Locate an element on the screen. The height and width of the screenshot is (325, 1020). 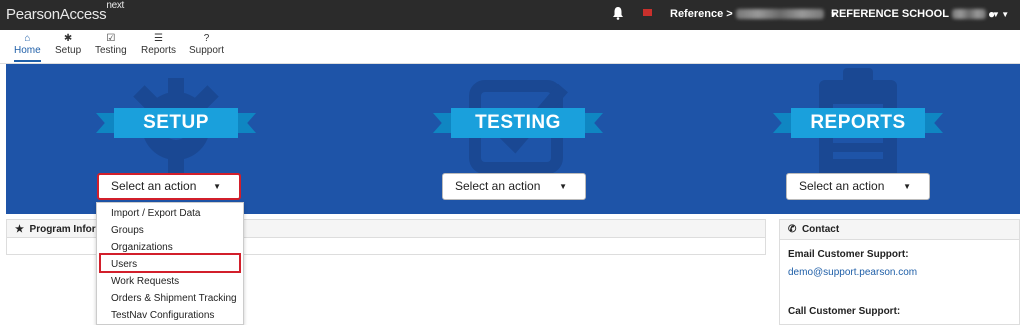
home-icon: ⌂ is located at coordinates (27, 38).